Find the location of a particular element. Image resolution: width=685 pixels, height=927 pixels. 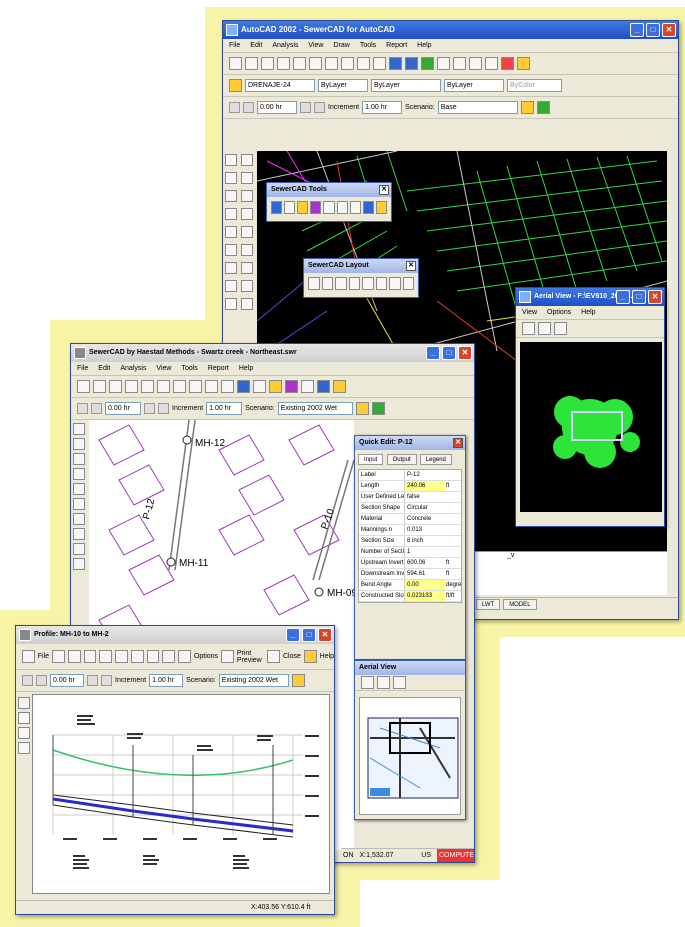

text-icon is located at coordinates (24, 748).